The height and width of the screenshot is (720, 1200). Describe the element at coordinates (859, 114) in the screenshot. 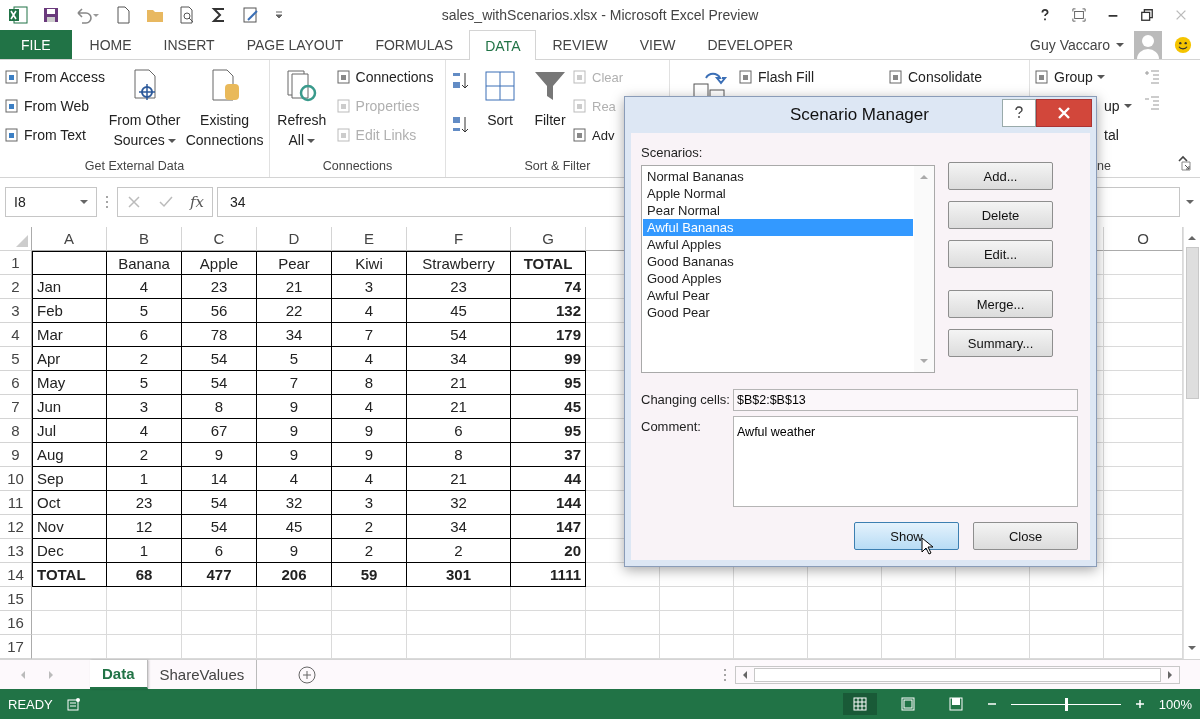

I see `dialog-title: Scenario Manager` at that location.